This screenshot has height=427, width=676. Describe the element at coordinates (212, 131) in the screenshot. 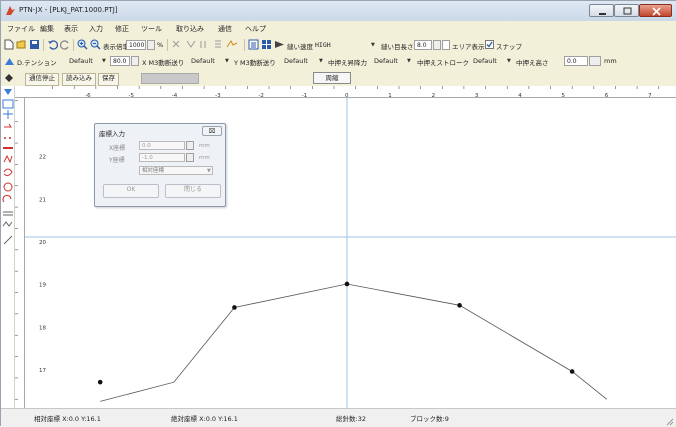

I see `dialog-close-button: ⌧` at that location.